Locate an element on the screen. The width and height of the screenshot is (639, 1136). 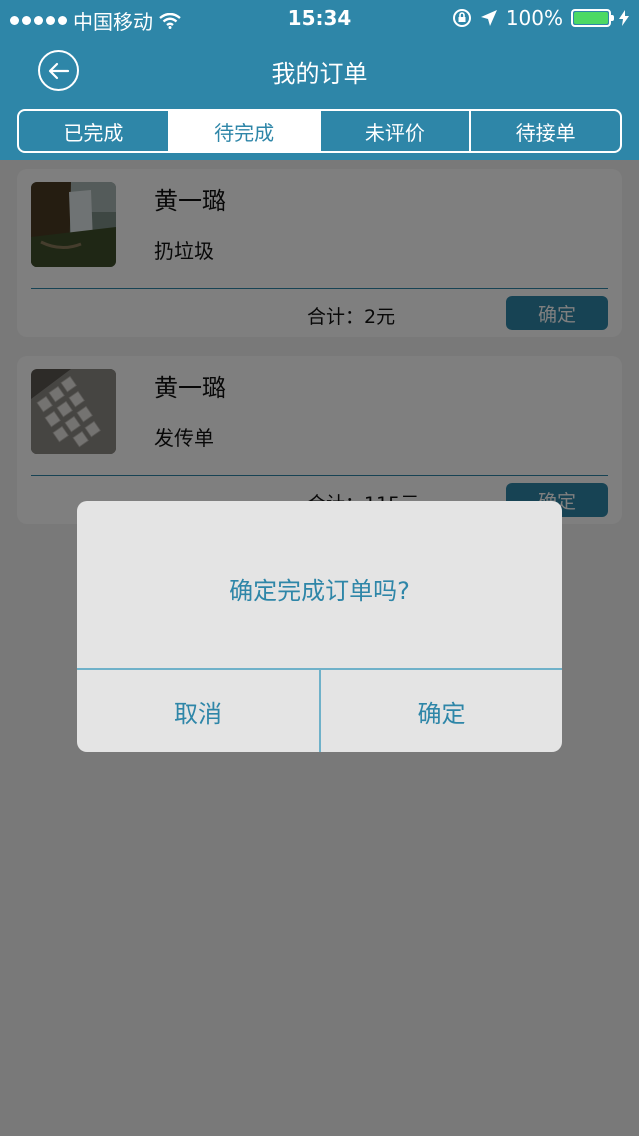
location-arrow-icon is located at coordinates (488, 18).